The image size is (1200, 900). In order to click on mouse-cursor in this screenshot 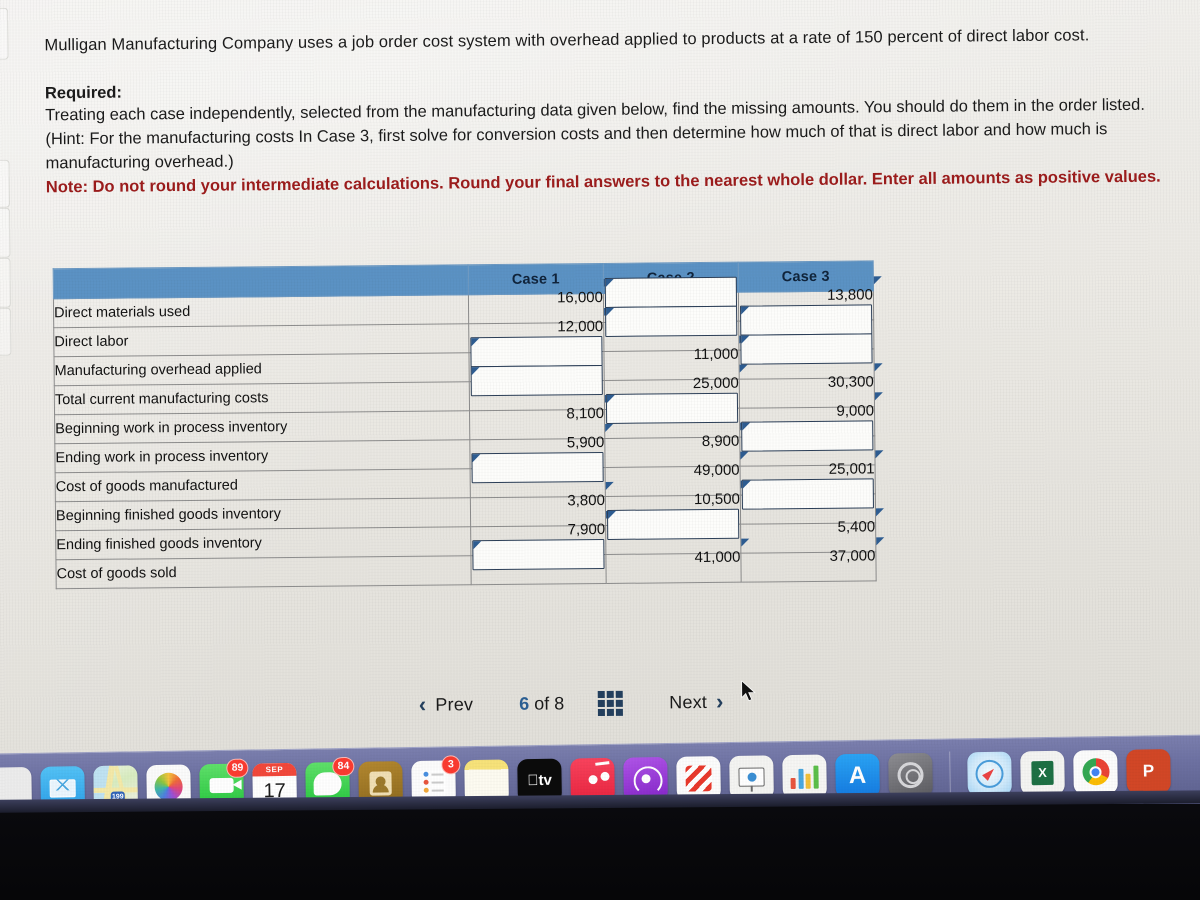, I will do `click(748, 691)`.